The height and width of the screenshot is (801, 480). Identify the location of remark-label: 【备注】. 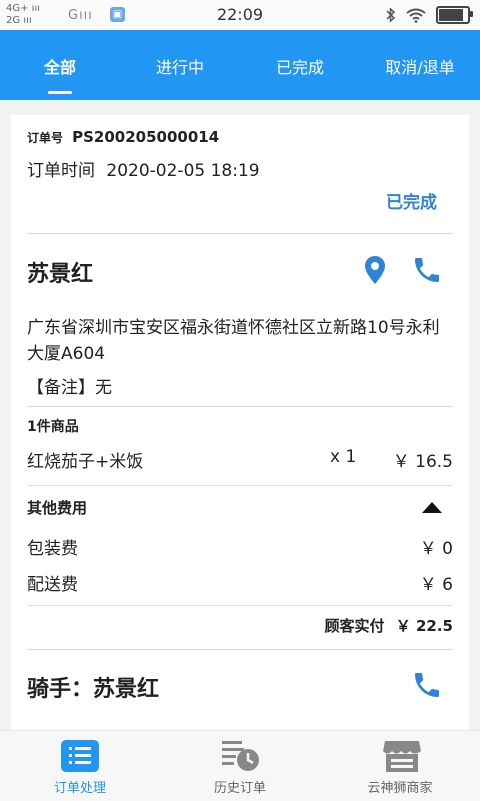
(61, 388).